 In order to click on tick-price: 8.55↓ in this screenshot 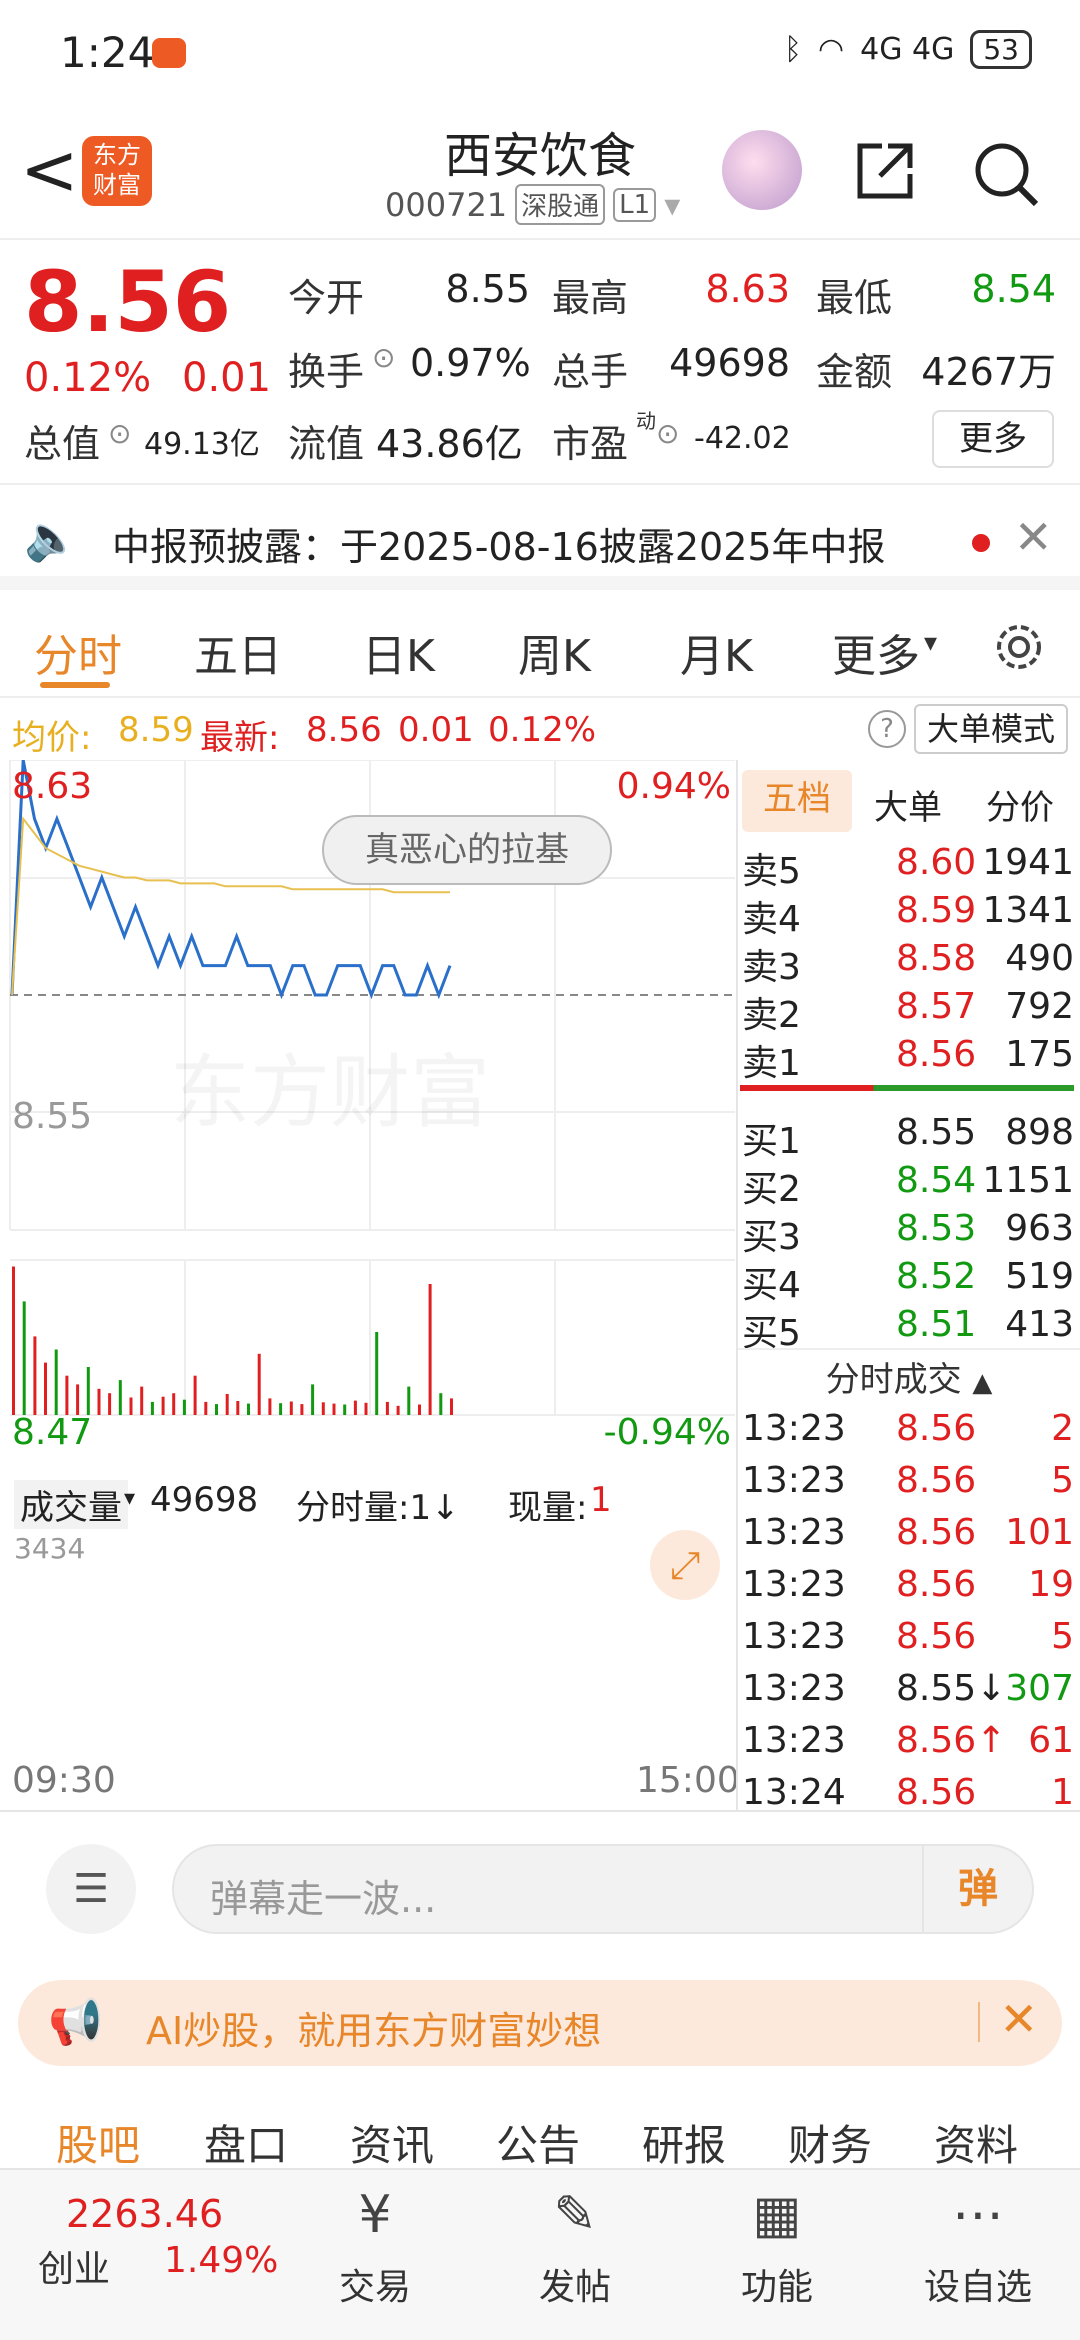, I will do `click(951, 1688)`.